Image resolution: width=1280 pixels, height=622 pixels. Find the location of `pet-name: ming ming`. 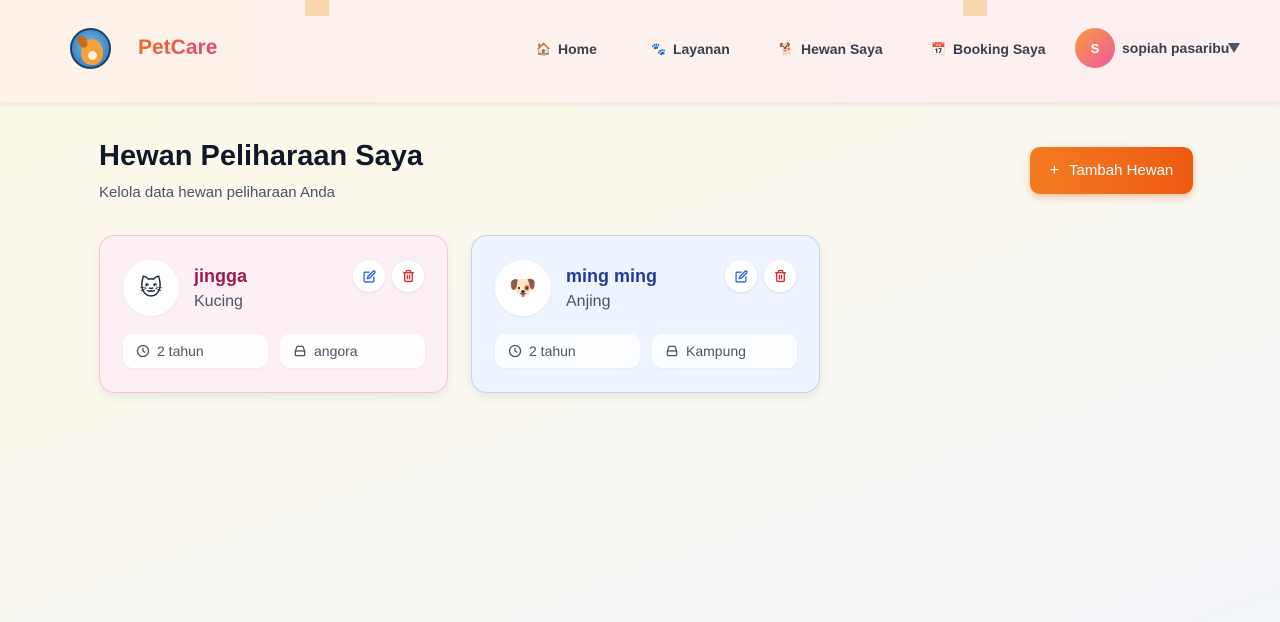

pet-name: ming ming is located at coordinates (611, 276).